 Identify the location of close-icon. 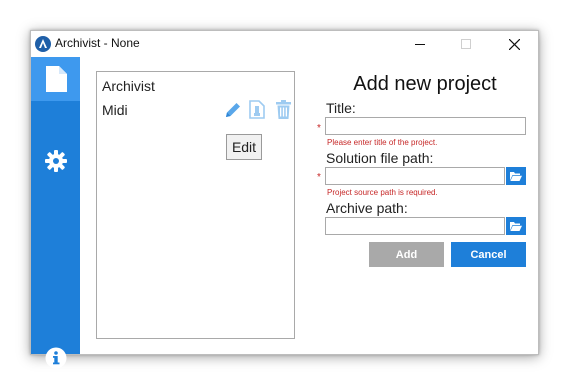
(514, 44).